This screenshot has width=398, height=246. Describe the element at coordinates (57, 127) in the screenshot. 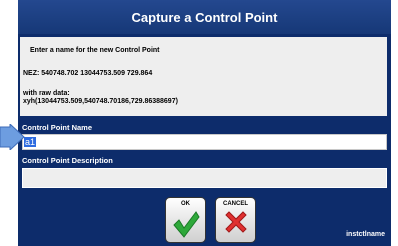

I see `control-point-name-label: Control Point Name` at that location.